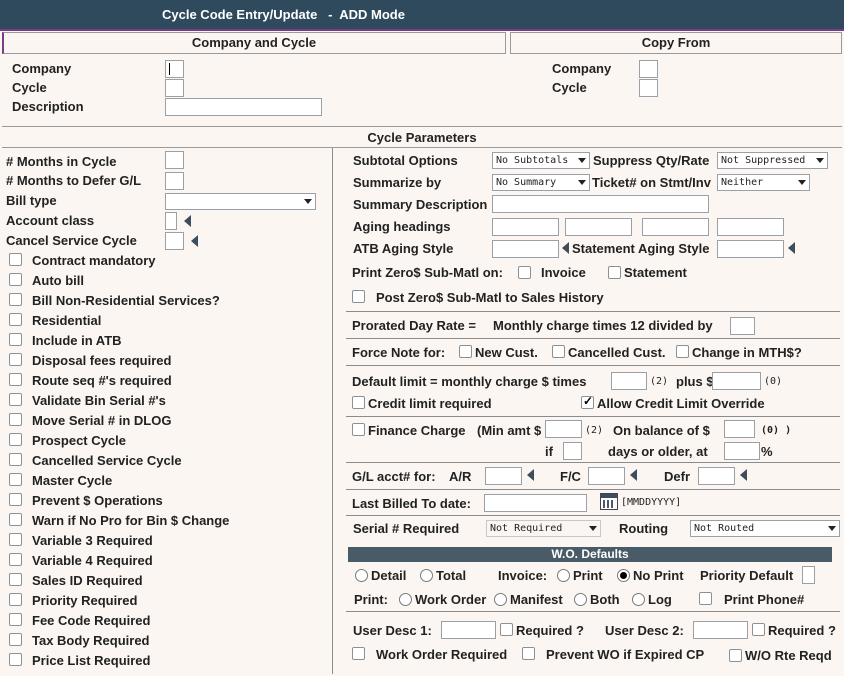 This screenshot has height=676, width=844. I want to click on on-balance-input, so click(739, 429).